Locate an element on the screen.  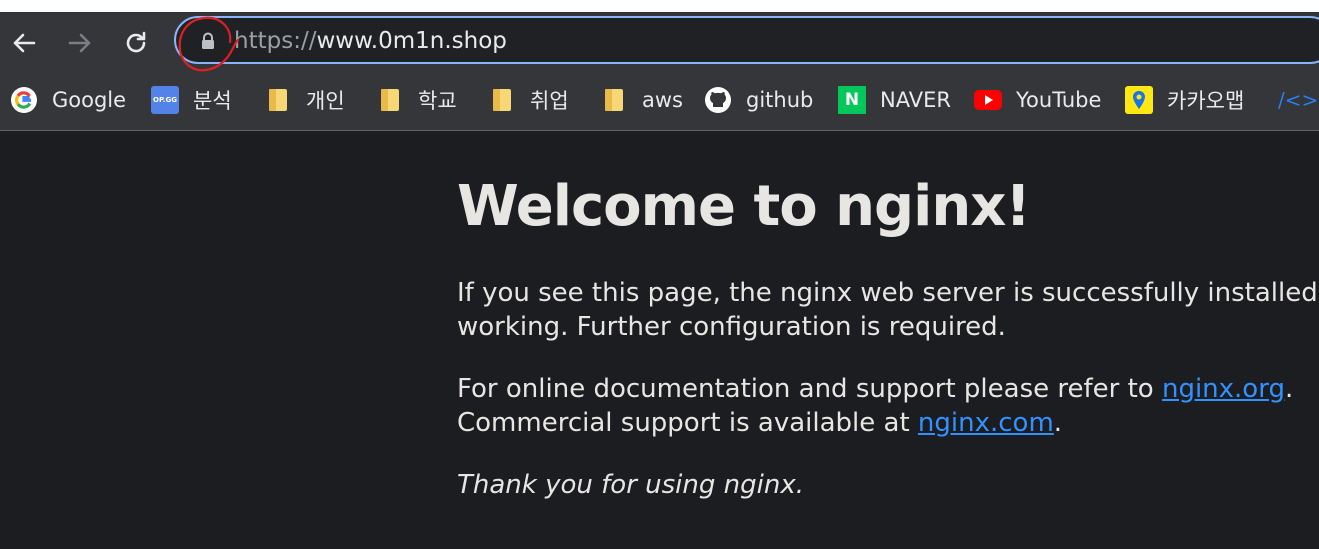
bookmark-label: NAVER is located at coordinates (915, 100).